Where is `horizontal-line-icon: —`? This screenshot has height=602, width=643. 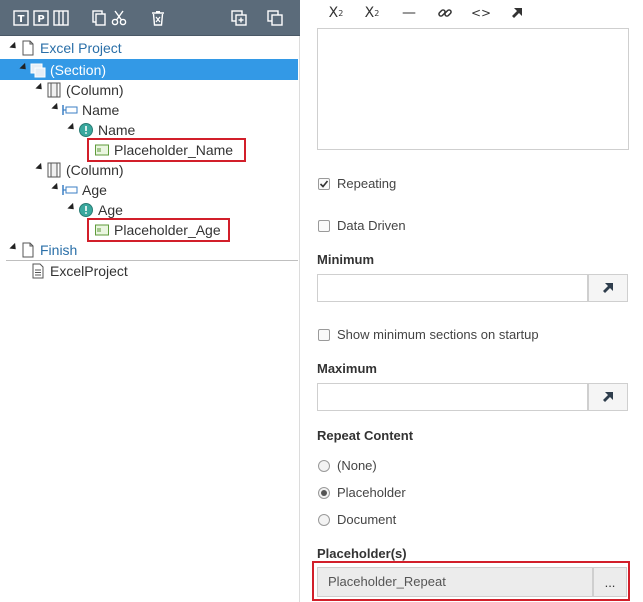 horizontal-line-icon: — is located at coordinates (409, 13).